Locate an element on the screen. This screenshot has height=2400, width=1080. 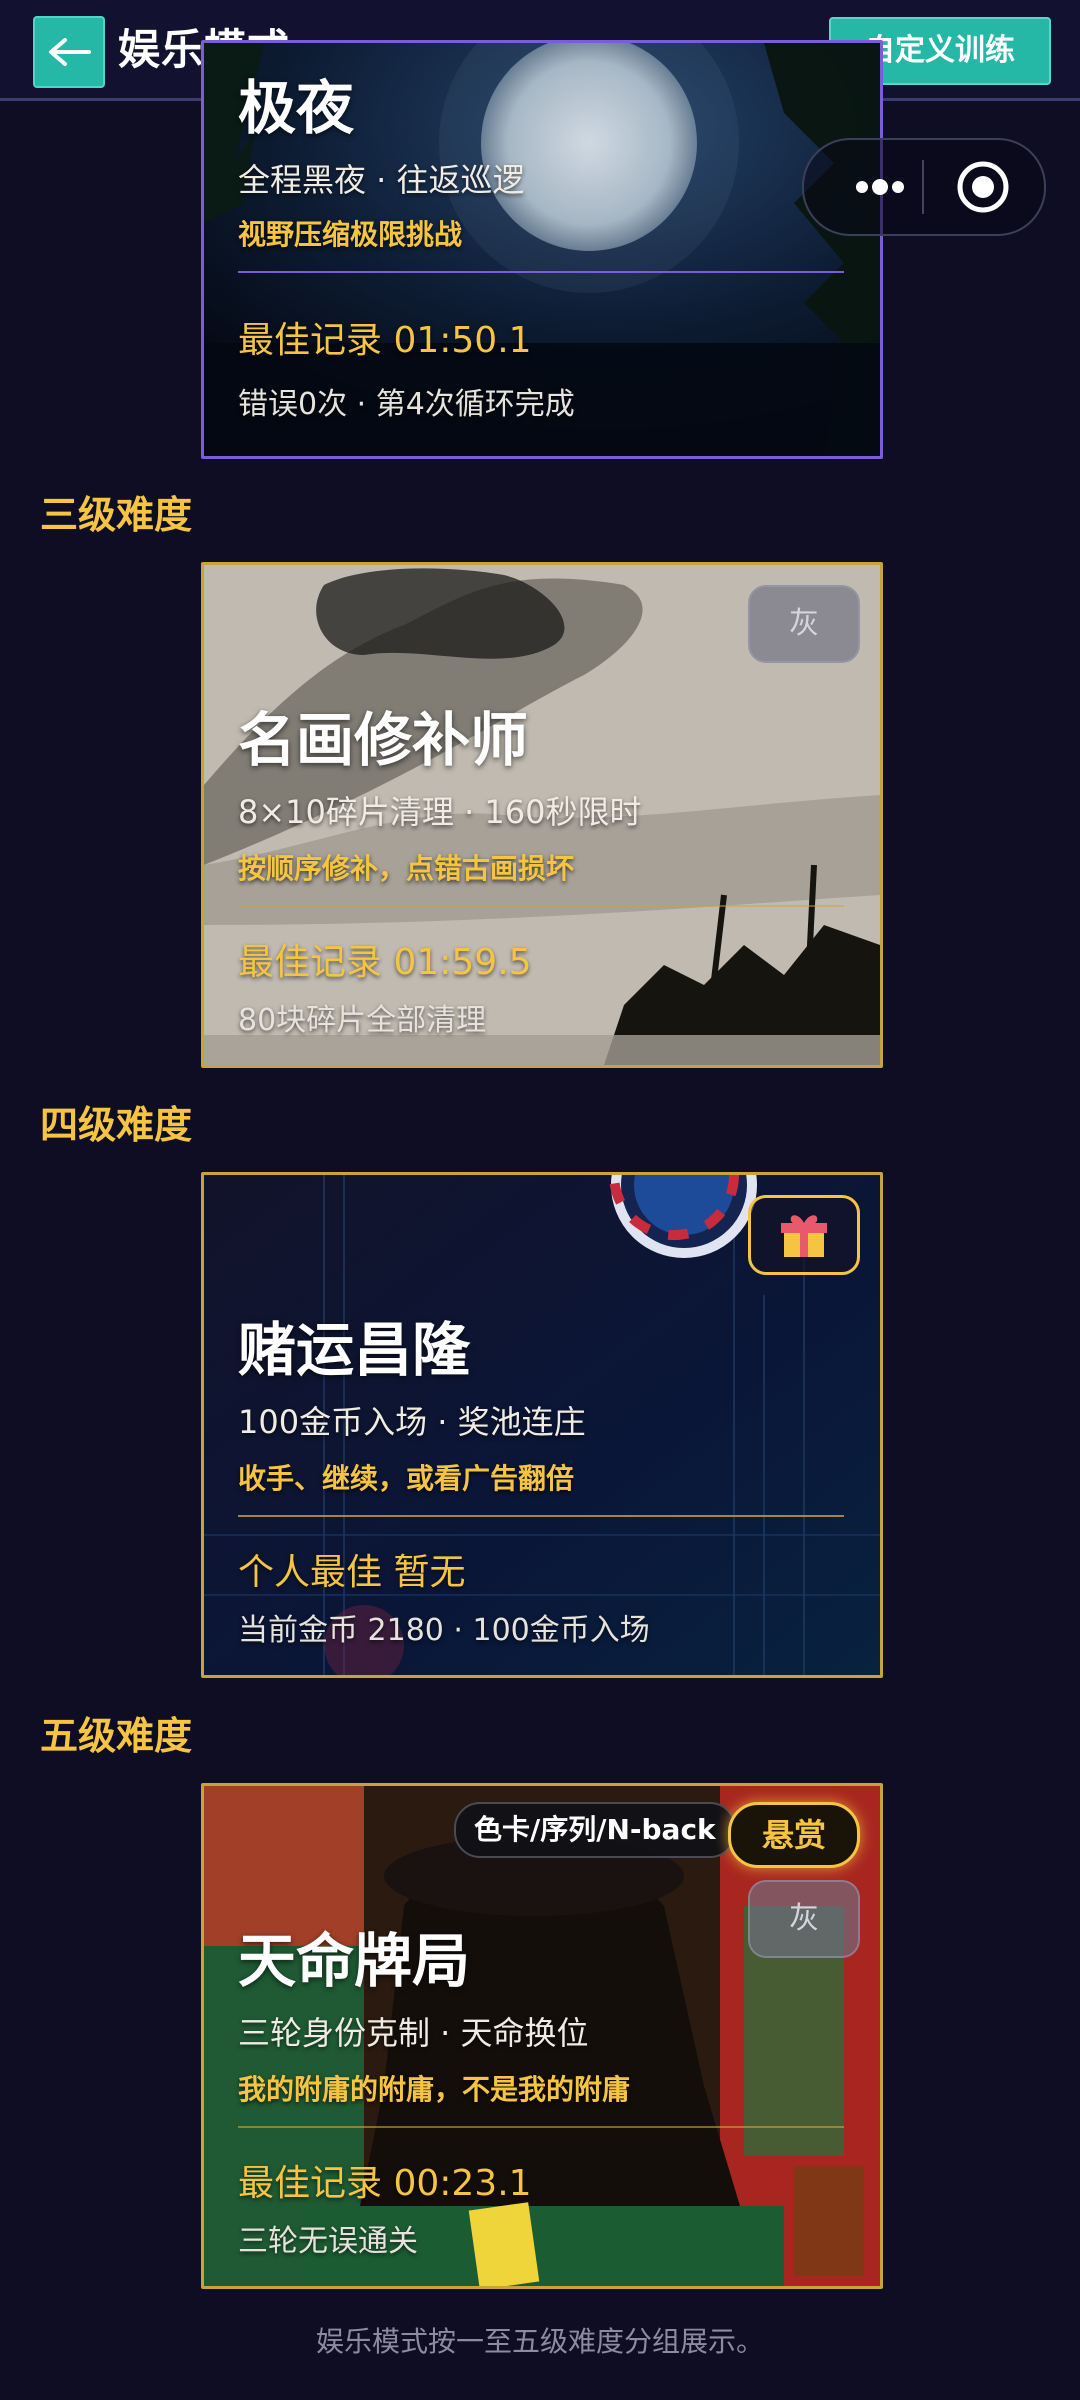
gift-icon is located at coordinates (804, 1236).